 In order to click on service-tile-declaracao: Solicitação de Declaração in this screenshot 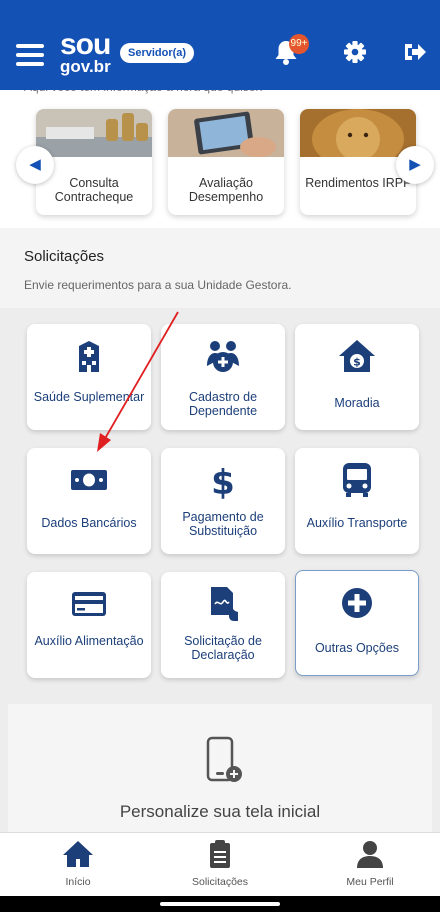, I will do `click(223, 625)`.